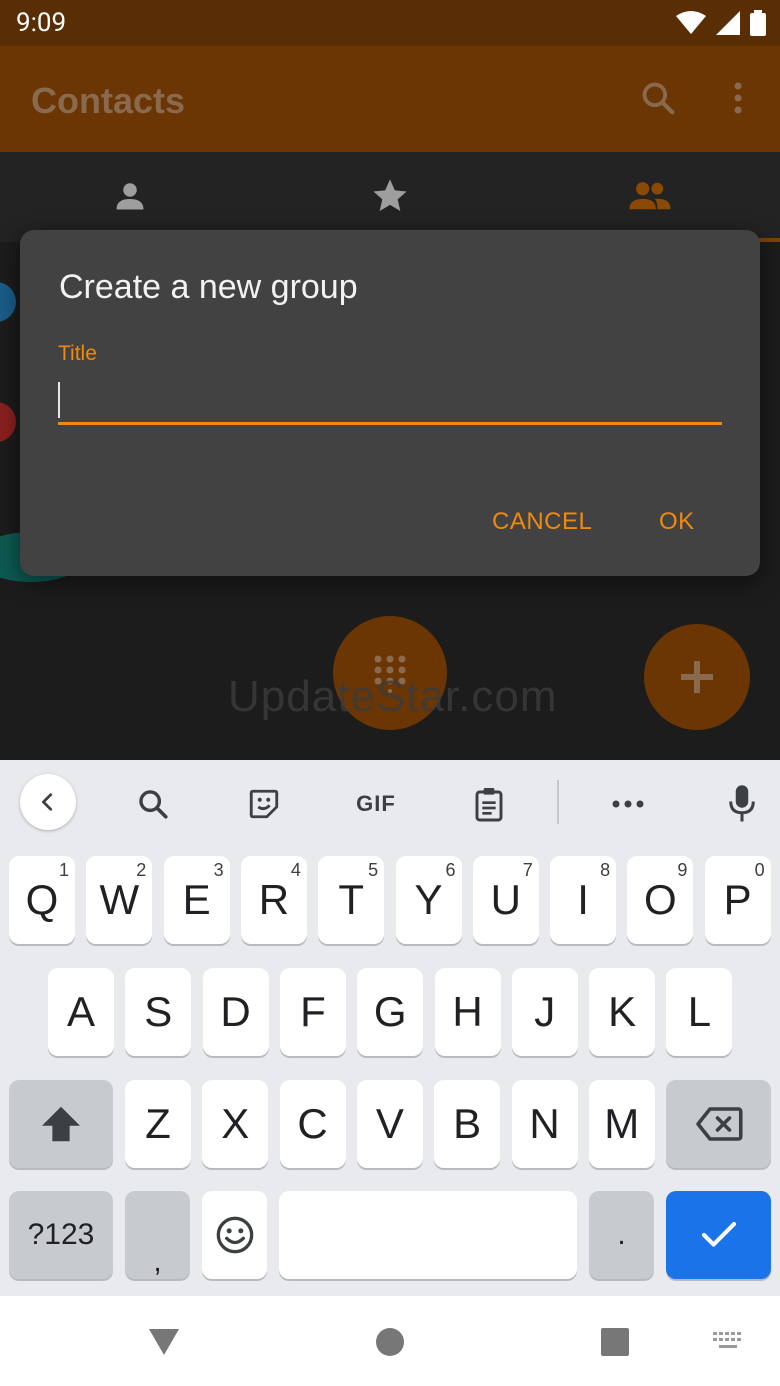  I want to click on key-q: Q1, so click(42, 900).